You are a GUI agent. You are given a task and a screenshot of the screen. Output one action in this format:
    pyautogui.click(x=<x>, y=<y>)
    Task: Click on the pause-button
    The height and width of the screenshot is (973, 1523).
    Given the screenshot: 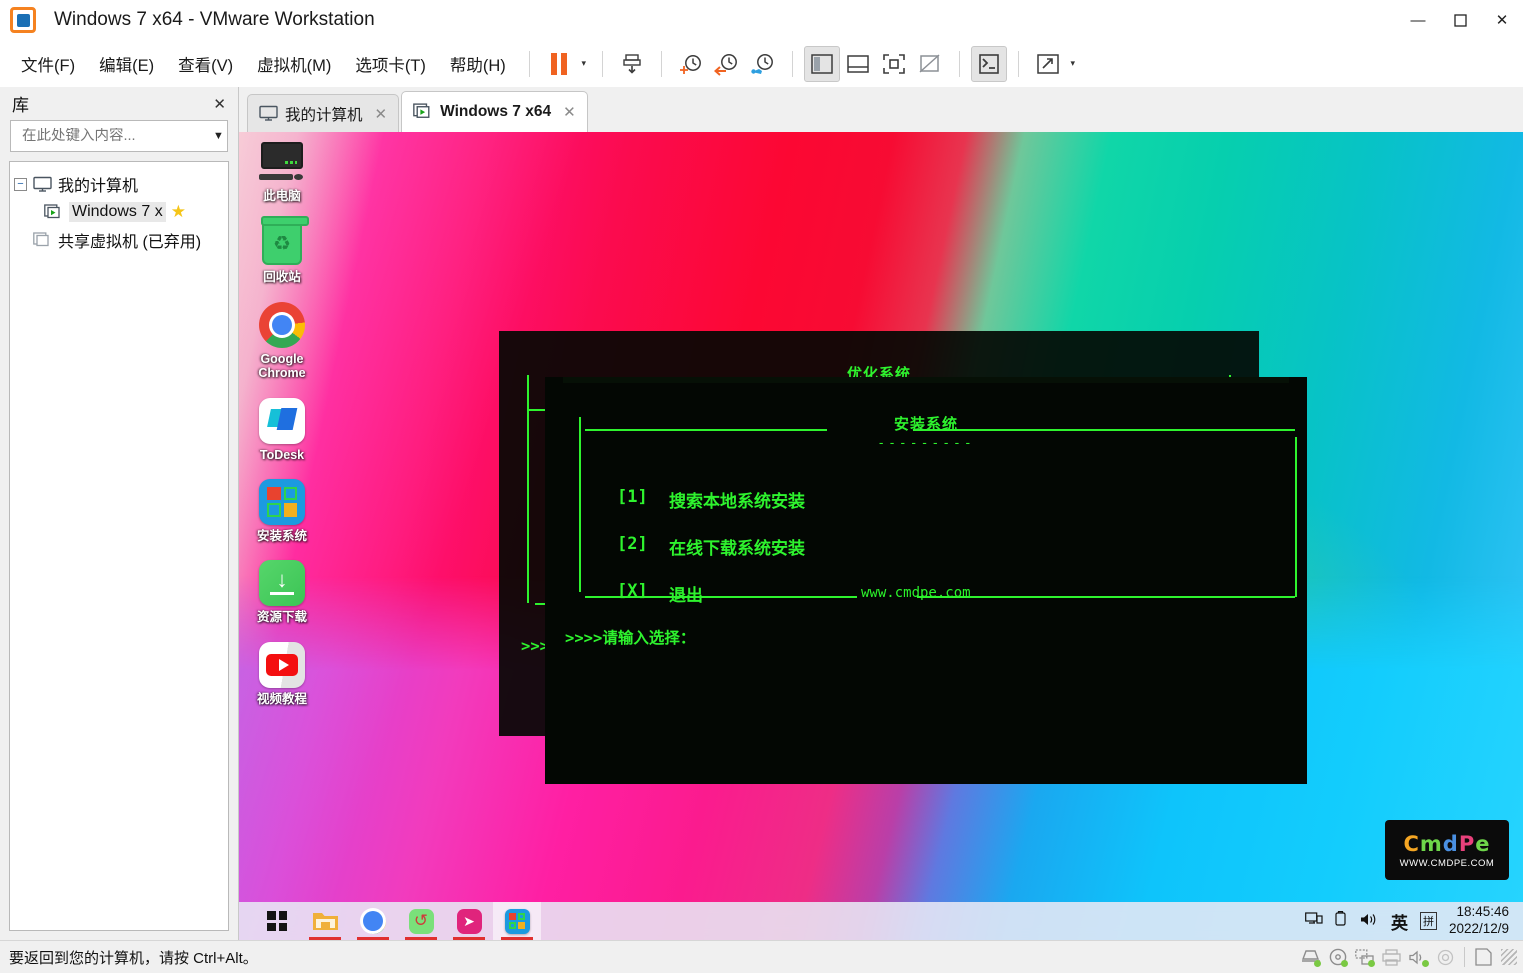 What is the action you would take?
    pyautogui.click(x=559, y=64)
    